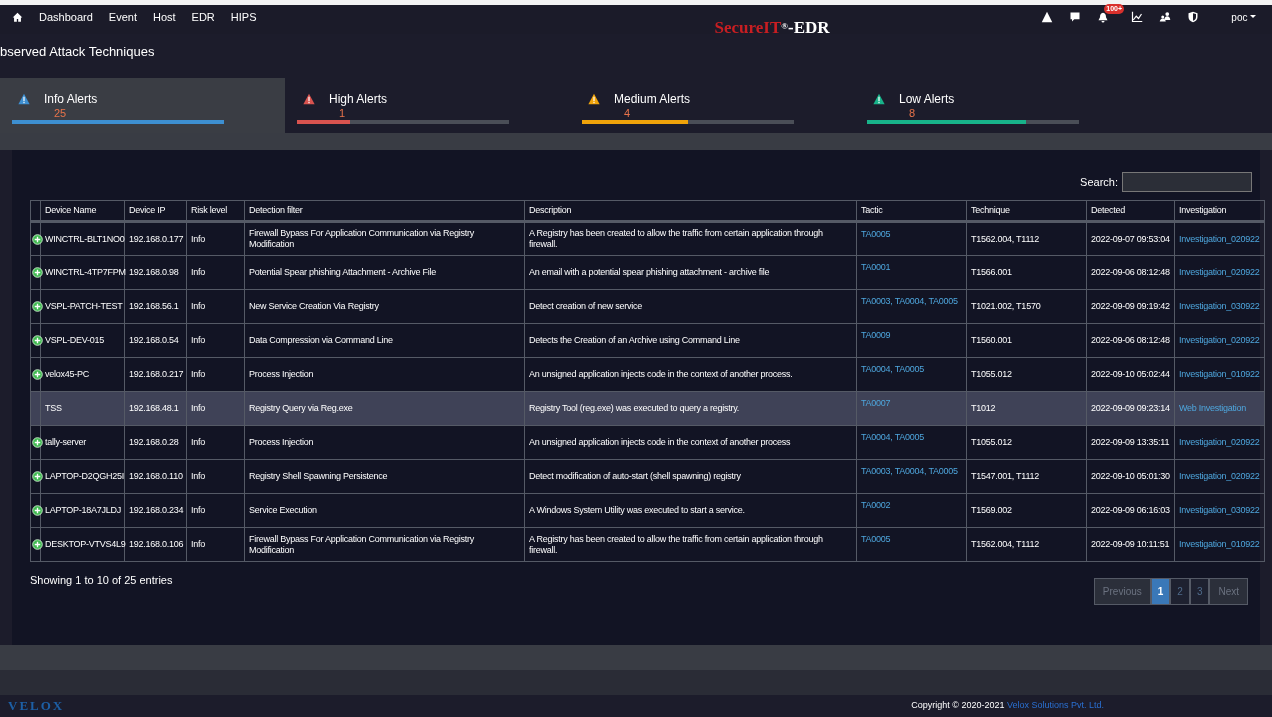  Describe the element at coordinates (1026, 510) in the screenshot. I see `table-cell: T1569.002` at that location.